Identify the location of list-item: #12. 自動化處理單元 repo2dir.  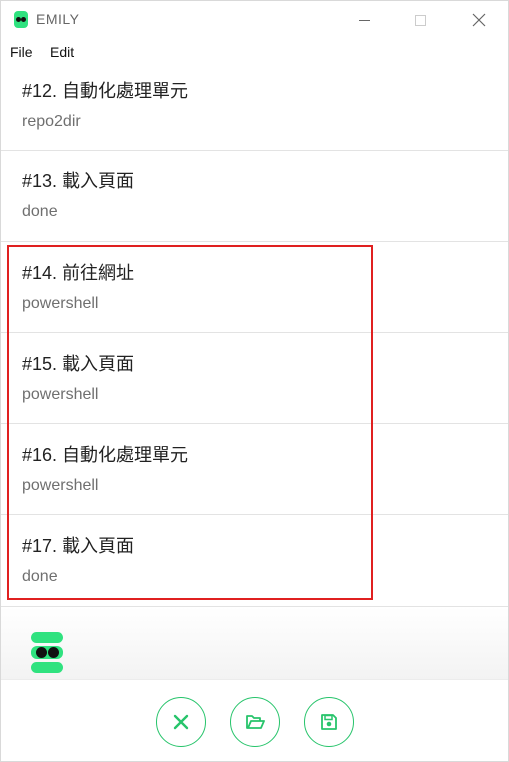
(254, 106).